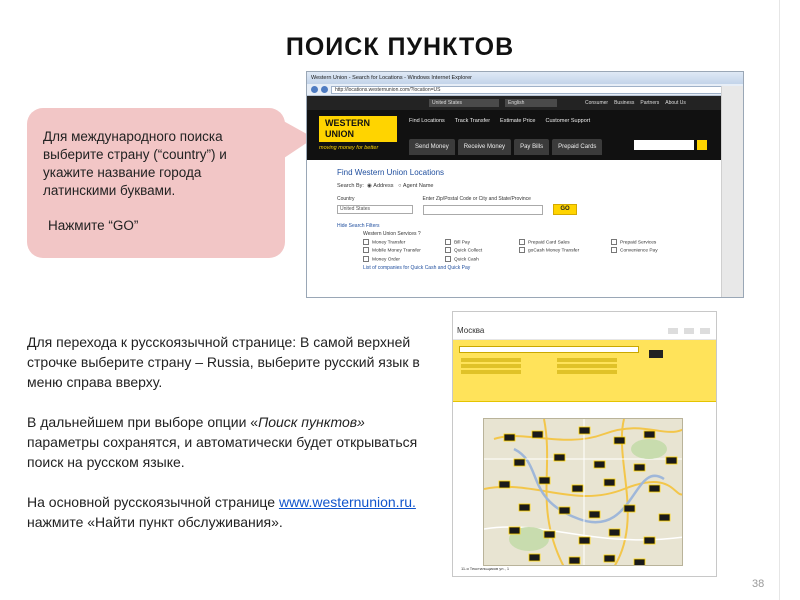  I want to click on westernunion-ru-link: www.westernunion.ru., so click(347, 502).